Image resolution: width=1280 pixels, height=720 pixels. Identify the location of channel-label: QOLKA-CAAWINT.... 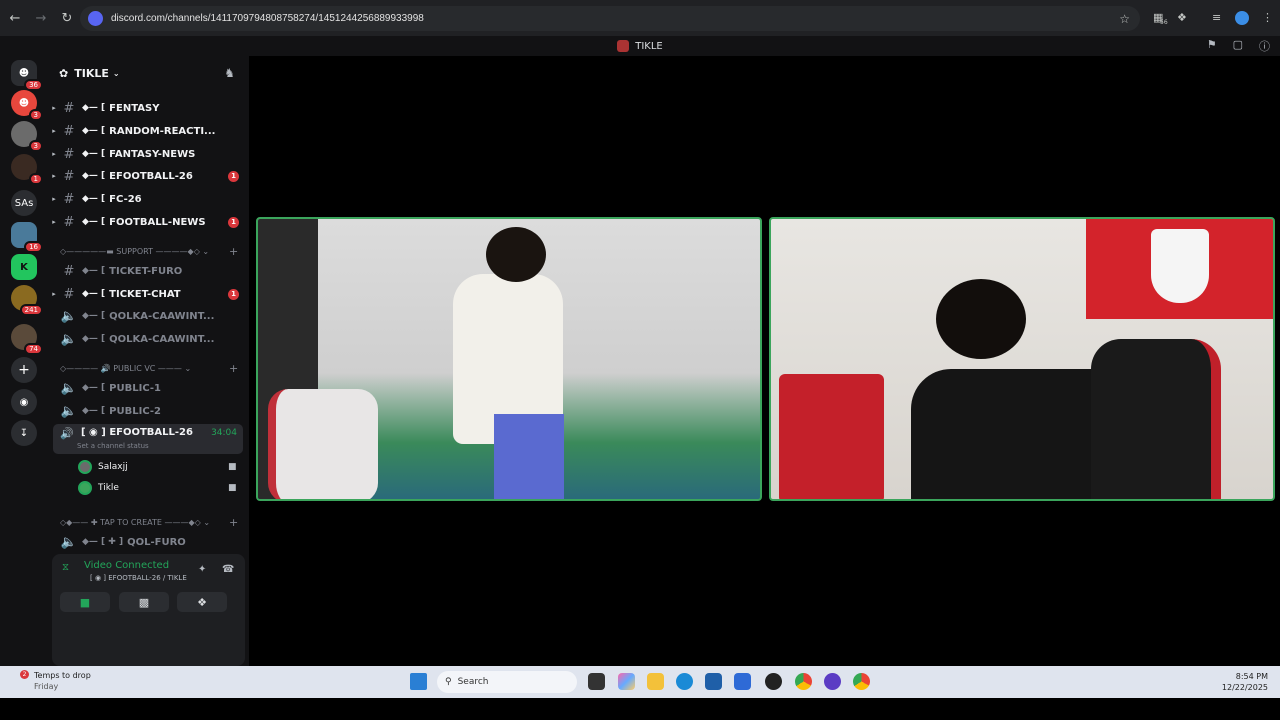
(162, 339).